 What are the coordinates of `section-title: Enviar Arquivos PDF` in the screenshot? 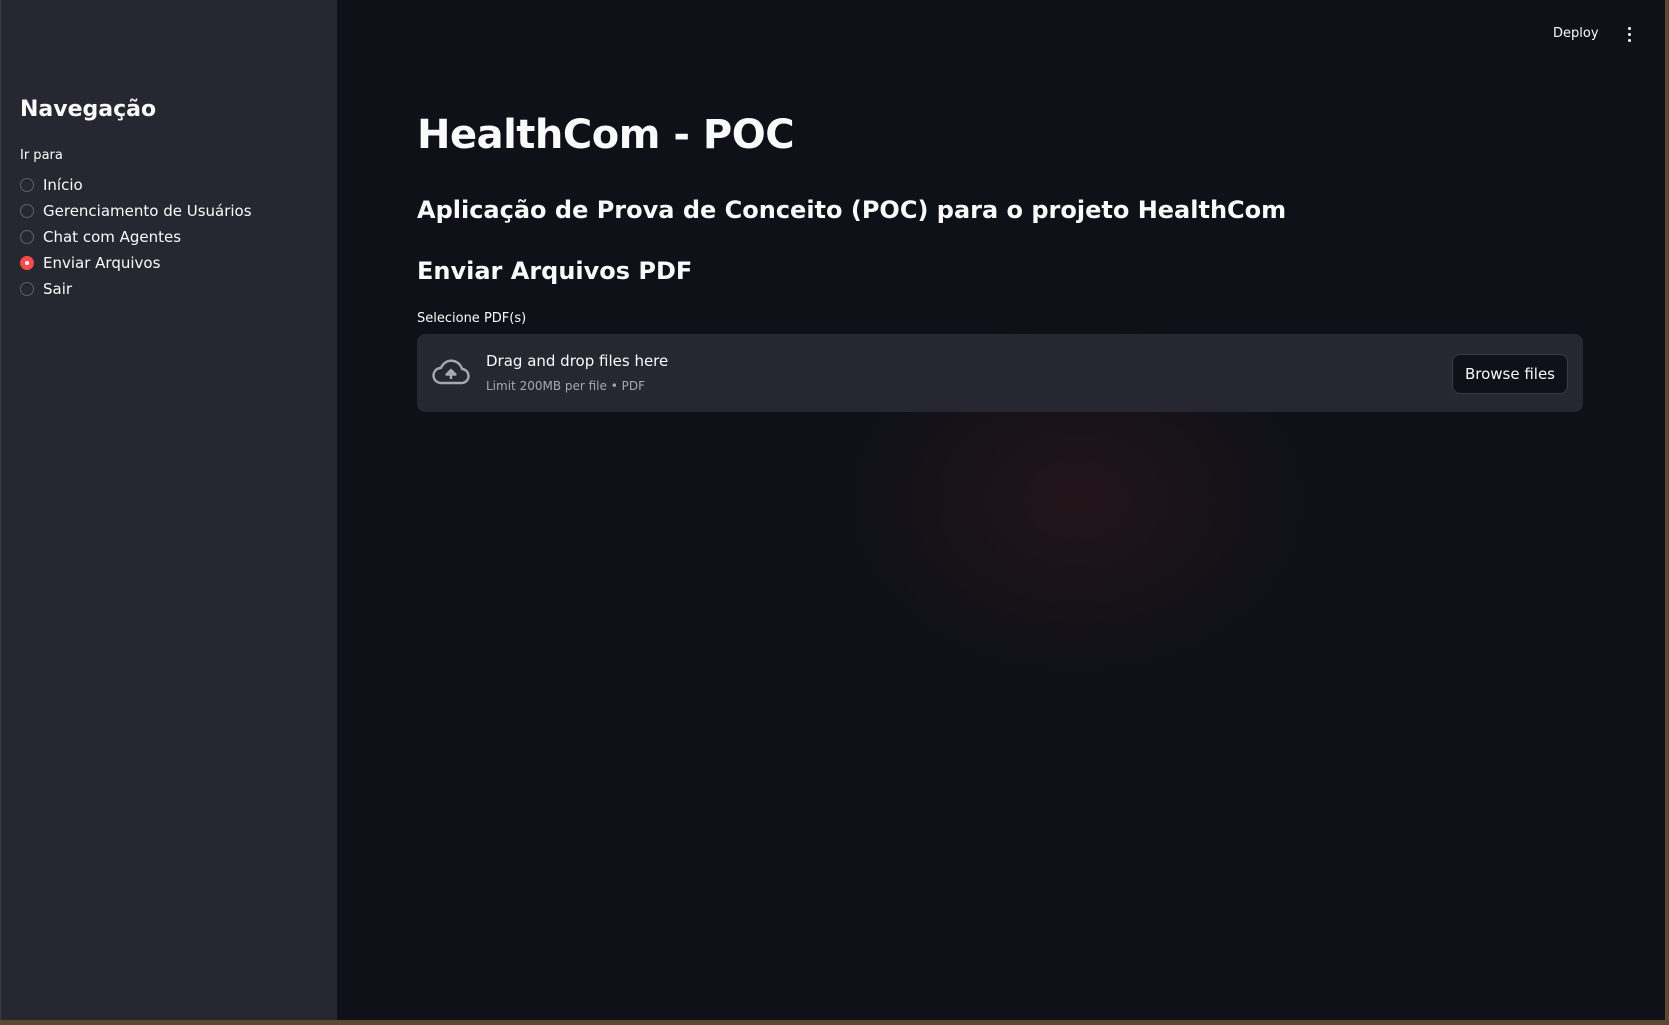 It's located at (555, 271).